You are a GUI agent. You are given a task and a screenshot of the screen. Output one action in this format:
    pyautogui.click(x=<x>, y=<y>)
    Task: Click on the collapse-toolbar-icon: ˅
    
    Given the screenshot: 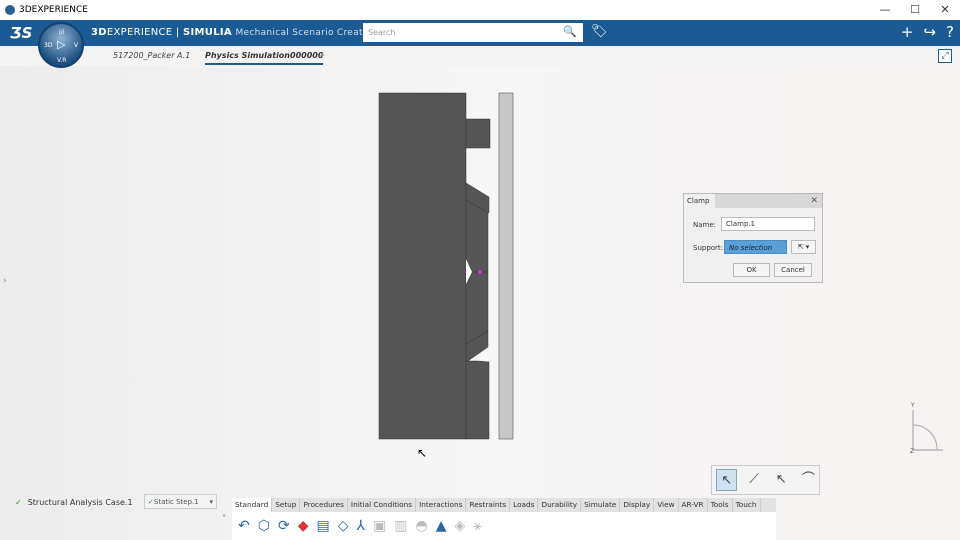 What is the action you would take?
    pyautogui.click(x=224, y=518)
    